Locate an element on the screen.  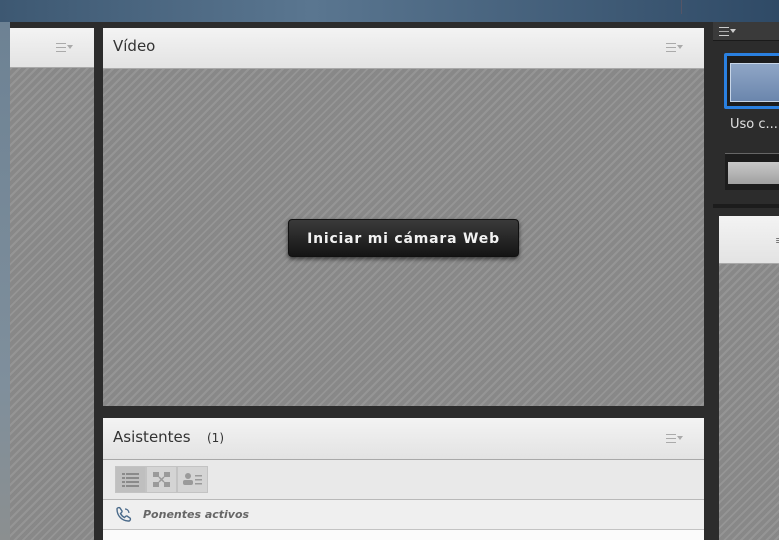
right-panel-divider is located at coordinates (746, 206).